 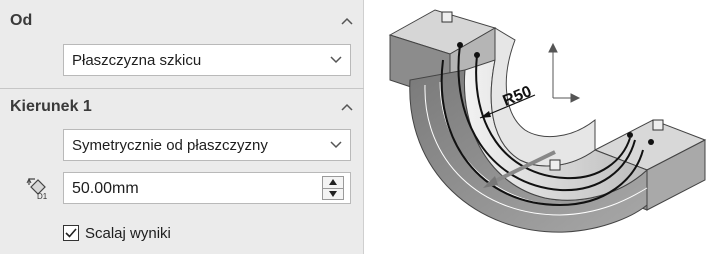 I want to click on depth-spinner, so click(x=333, y=188).